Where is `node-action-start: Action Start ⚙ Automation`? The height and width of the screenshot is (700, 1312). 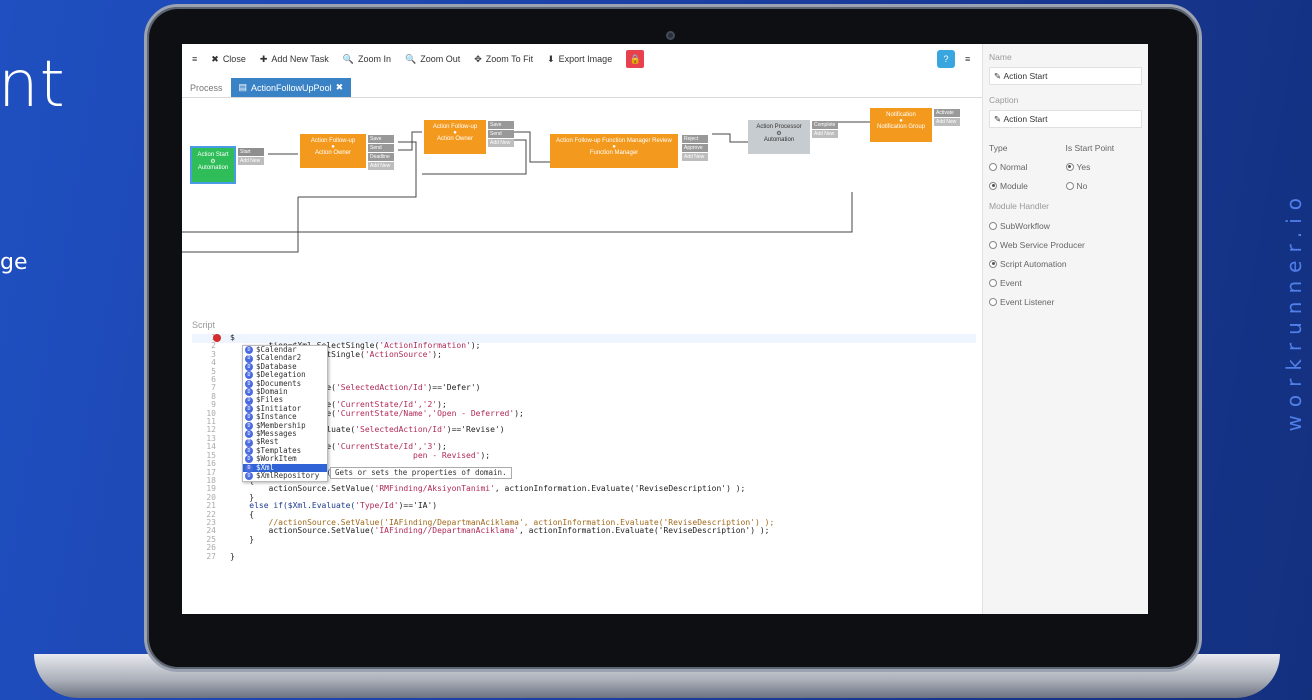
node-action-start: Action Start ⚙ Automation is located at coordinates (213, 165).